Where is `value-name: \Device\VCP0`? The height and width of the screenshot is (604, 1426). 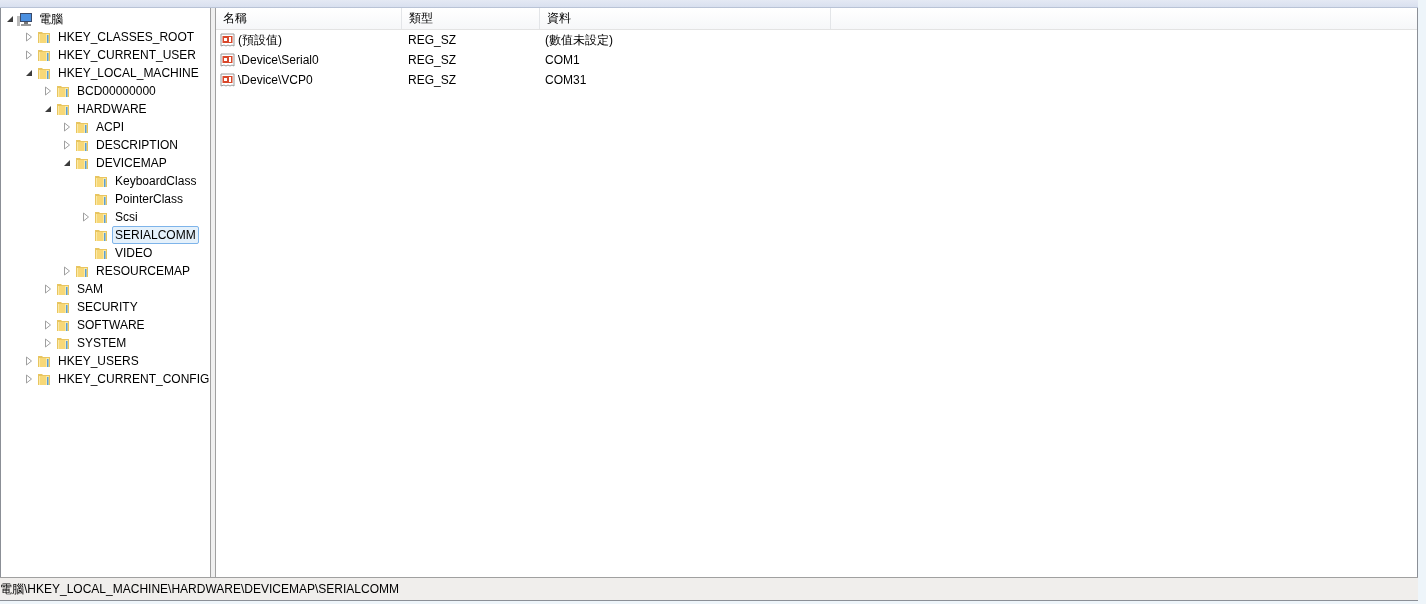
value-name: \Device\VCP0 is located at coordinates (275, 80).